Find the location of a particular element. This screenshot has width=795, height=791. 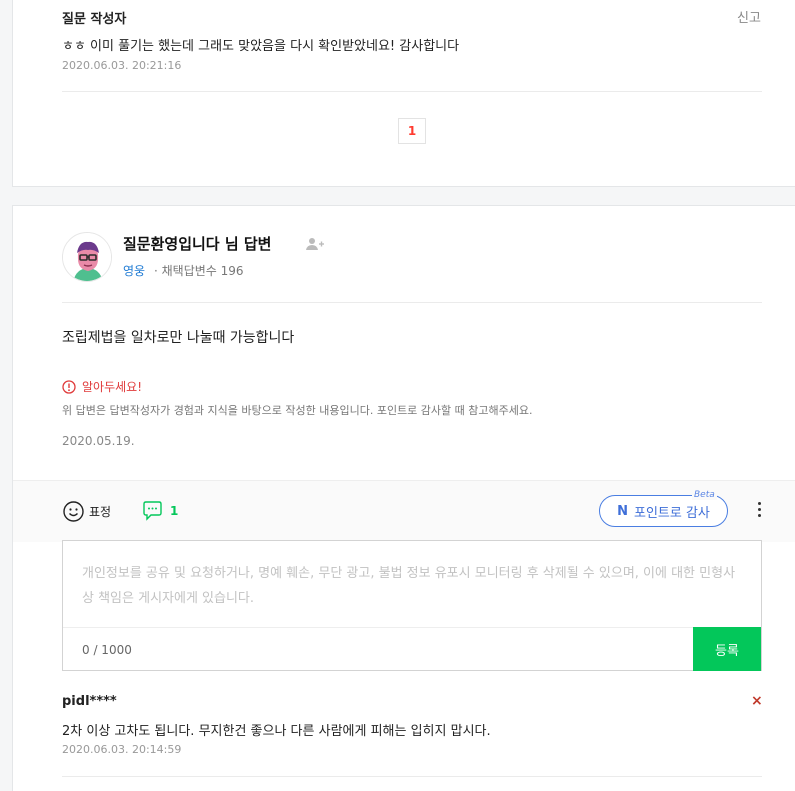

answer-date: 2020.05.19. is located at coordinates (98, 441).